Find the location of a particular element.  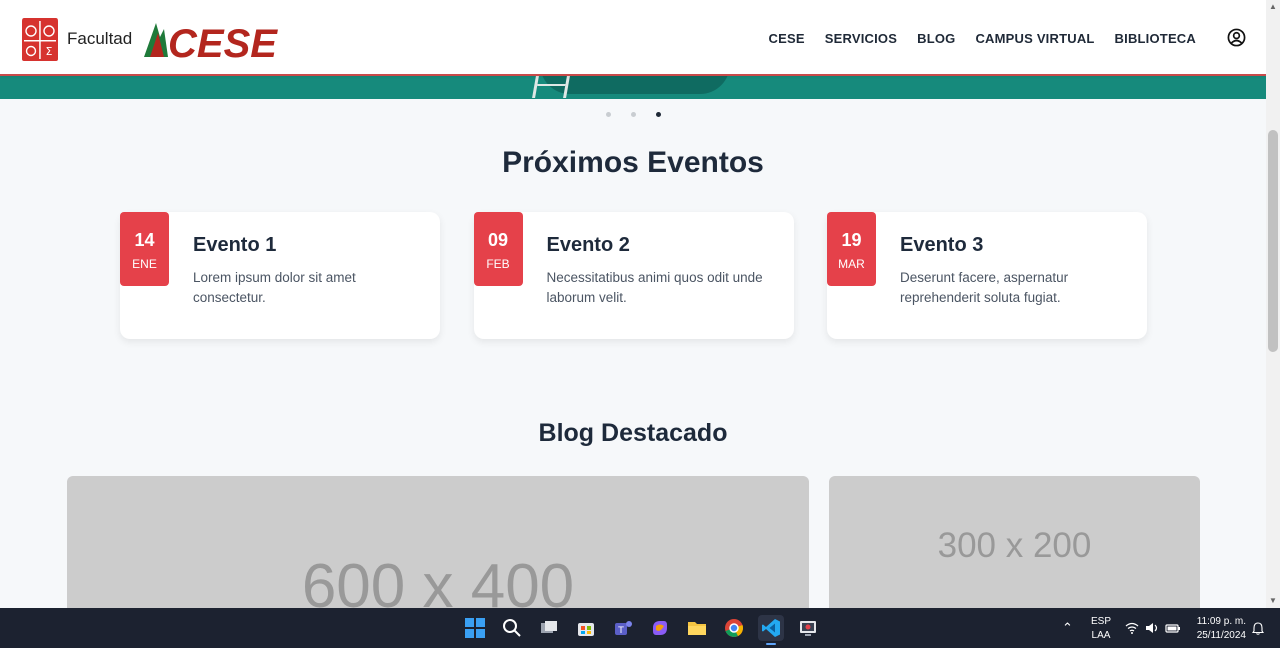

faculty-logo-icon: Σ is located at coordinates (40, 38).